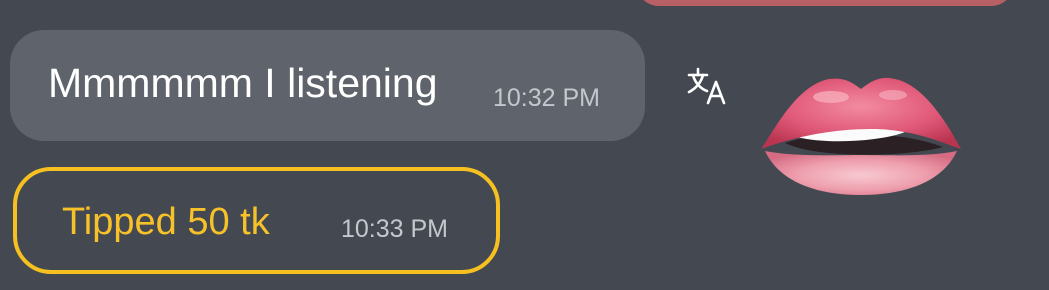  What do you see at coordinates (547, 98) in the screenshot?
I see `message-timestamp: 10:32 PM` at bounding box center [547, 98].